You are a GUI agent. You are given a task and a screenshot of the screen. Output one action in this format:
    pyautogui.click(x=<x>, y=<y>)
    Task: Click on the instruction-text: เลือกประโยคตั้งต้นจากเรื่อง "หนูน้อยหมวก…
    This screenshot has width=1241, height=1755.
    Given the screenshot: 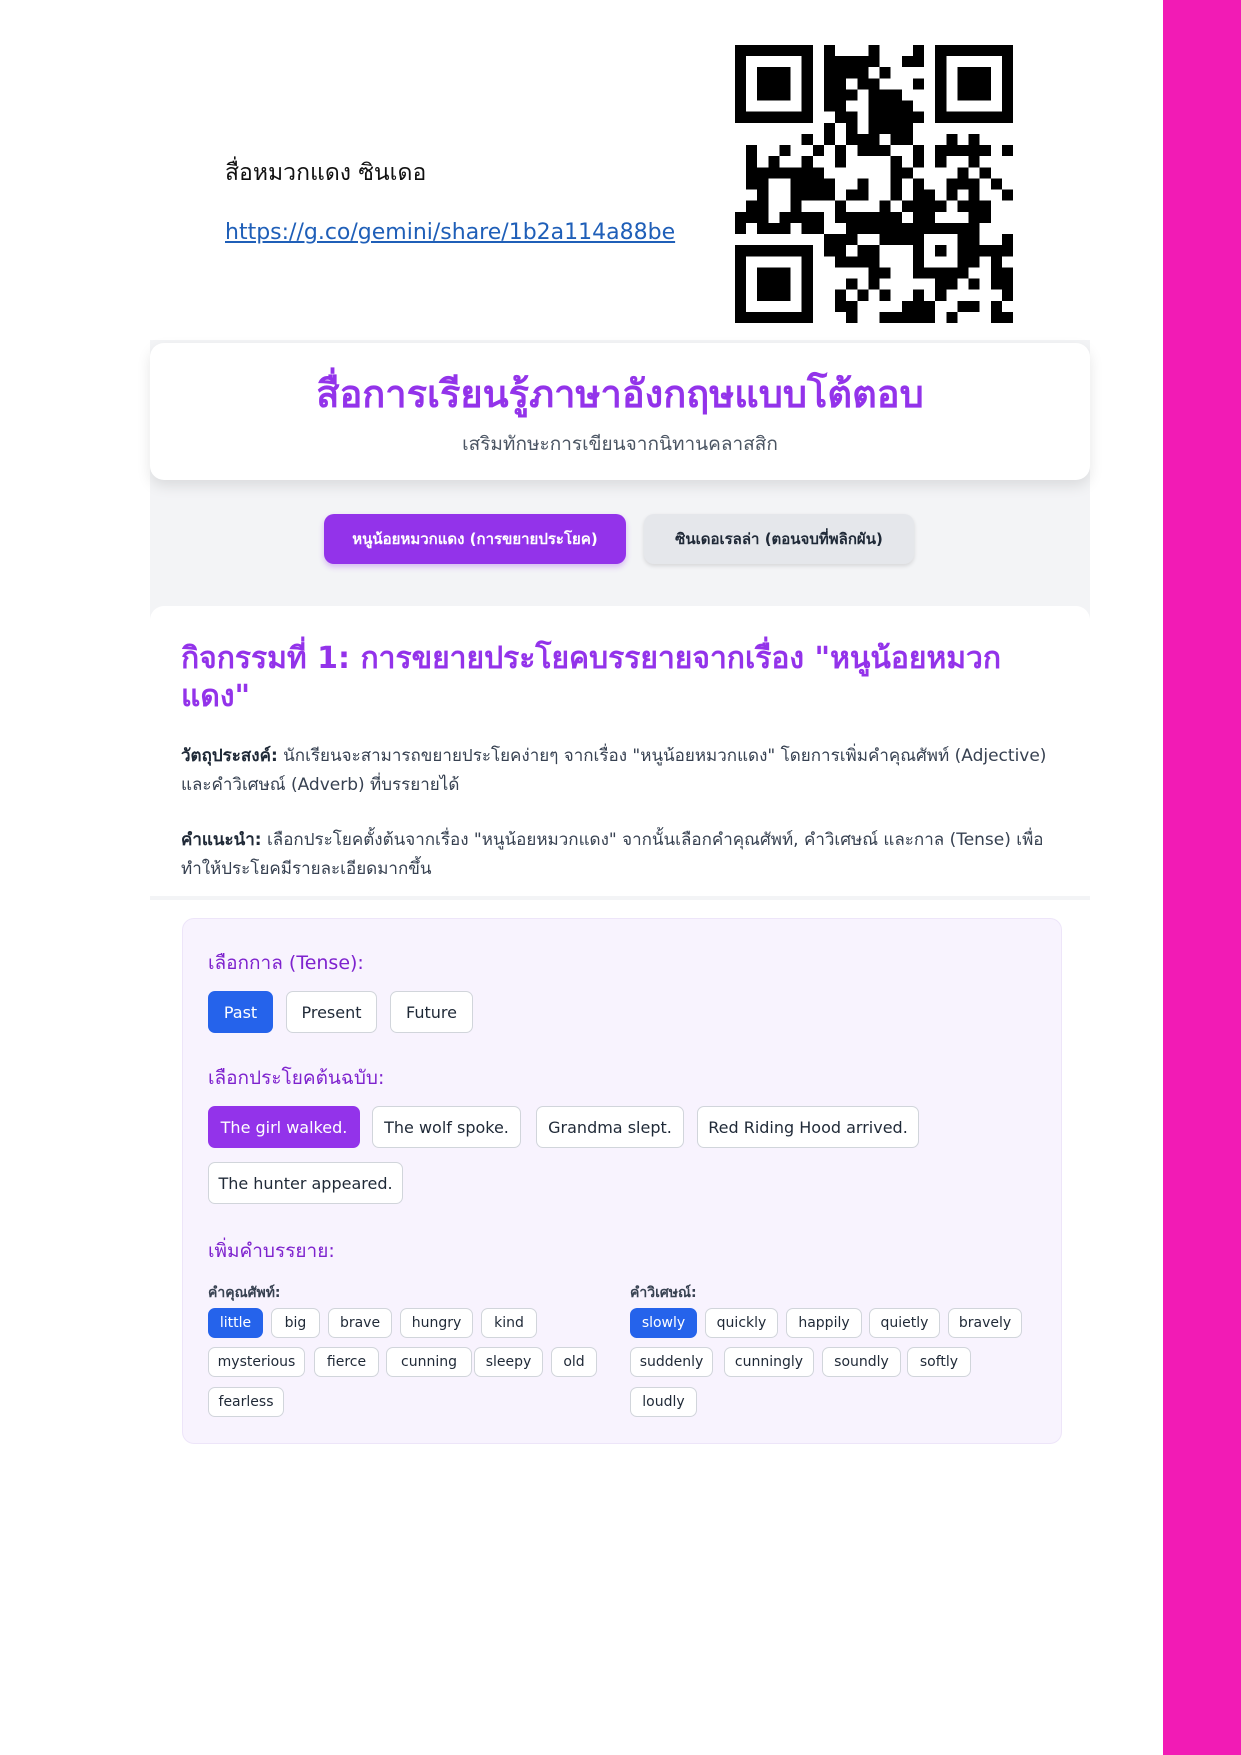 What is the action you would take?
    pyautogui.click(x=612, y=854)
    